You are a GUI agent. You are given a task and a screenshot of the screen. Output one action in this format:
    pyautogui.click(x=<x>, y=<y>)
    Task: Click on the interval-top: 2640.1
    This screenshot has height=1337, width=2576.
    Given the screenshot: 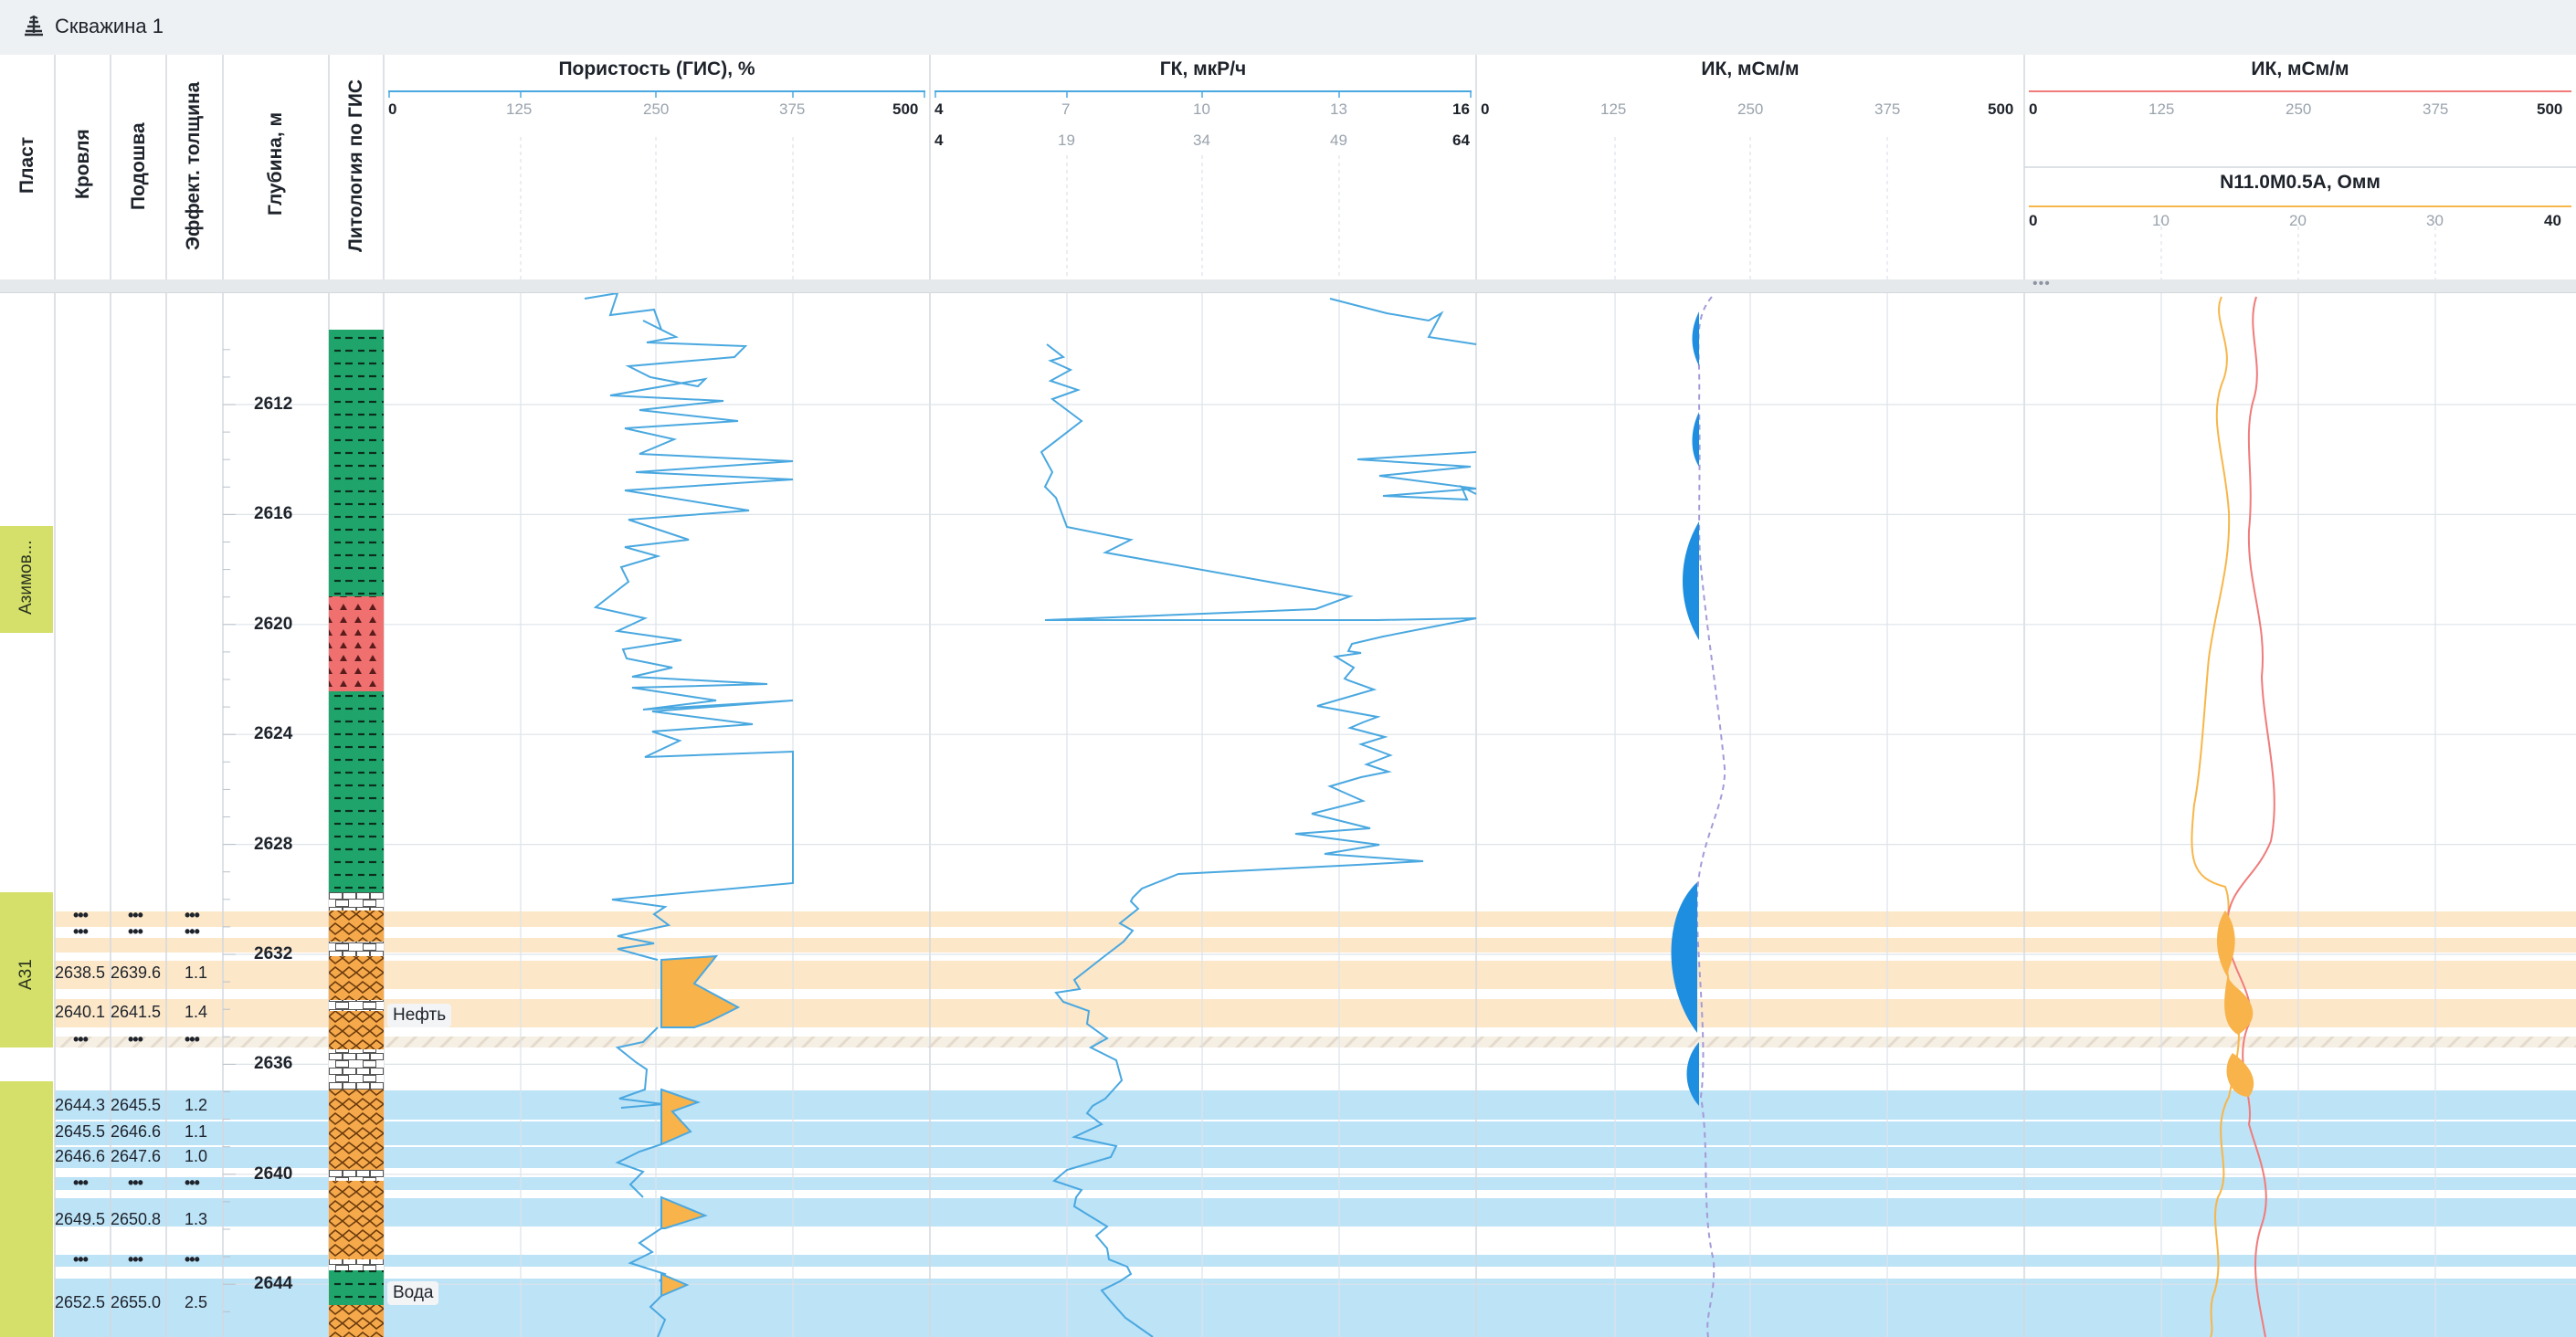 What is the action you would take?
    pyautogui.click(x=80, y=1012)
    